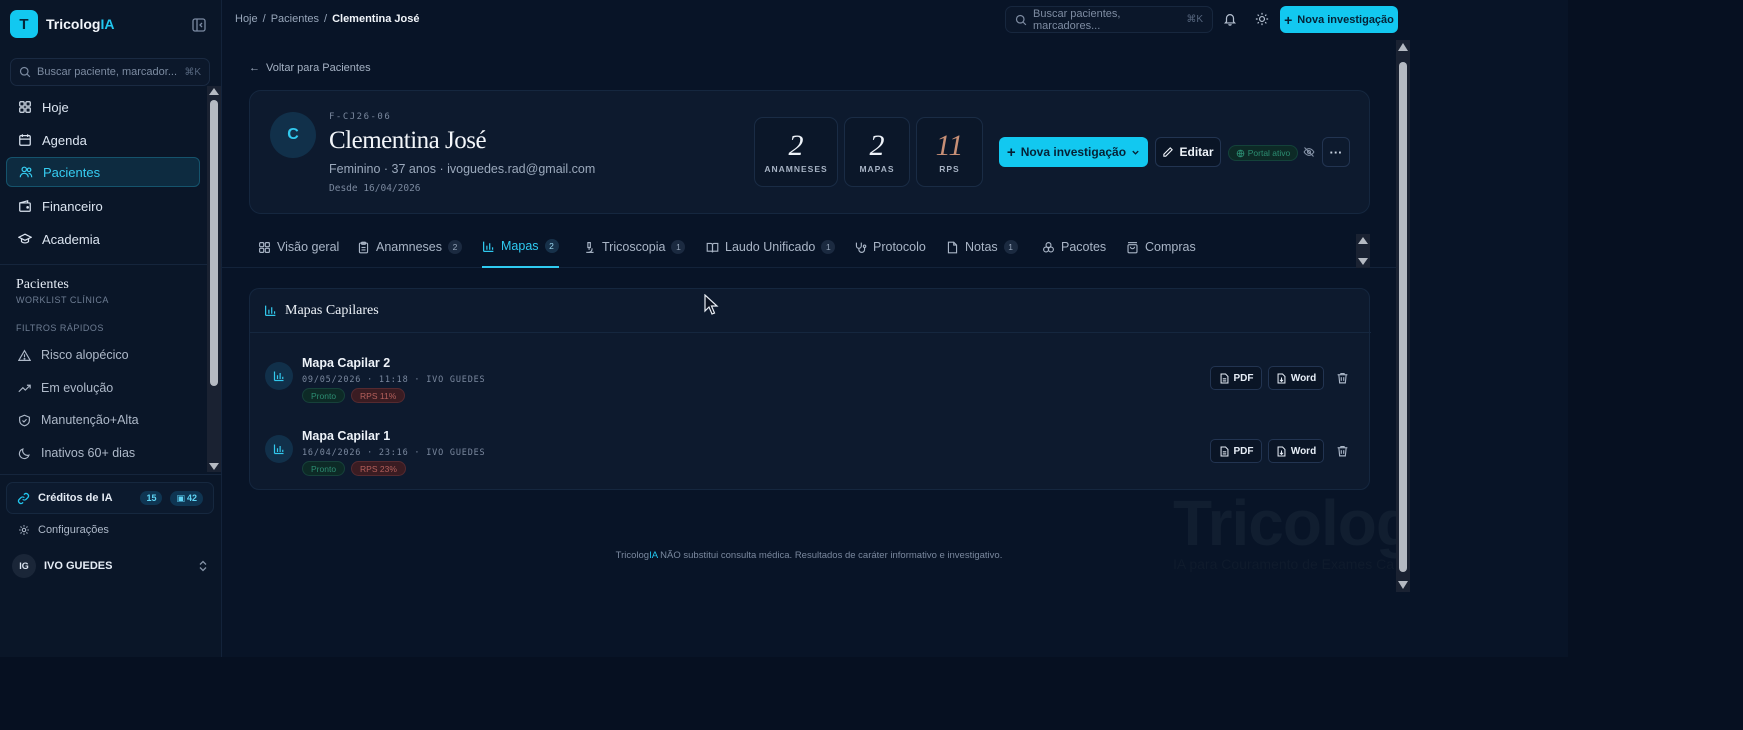  I want to click on tab-notas: Notas 1, so click(982, 247).